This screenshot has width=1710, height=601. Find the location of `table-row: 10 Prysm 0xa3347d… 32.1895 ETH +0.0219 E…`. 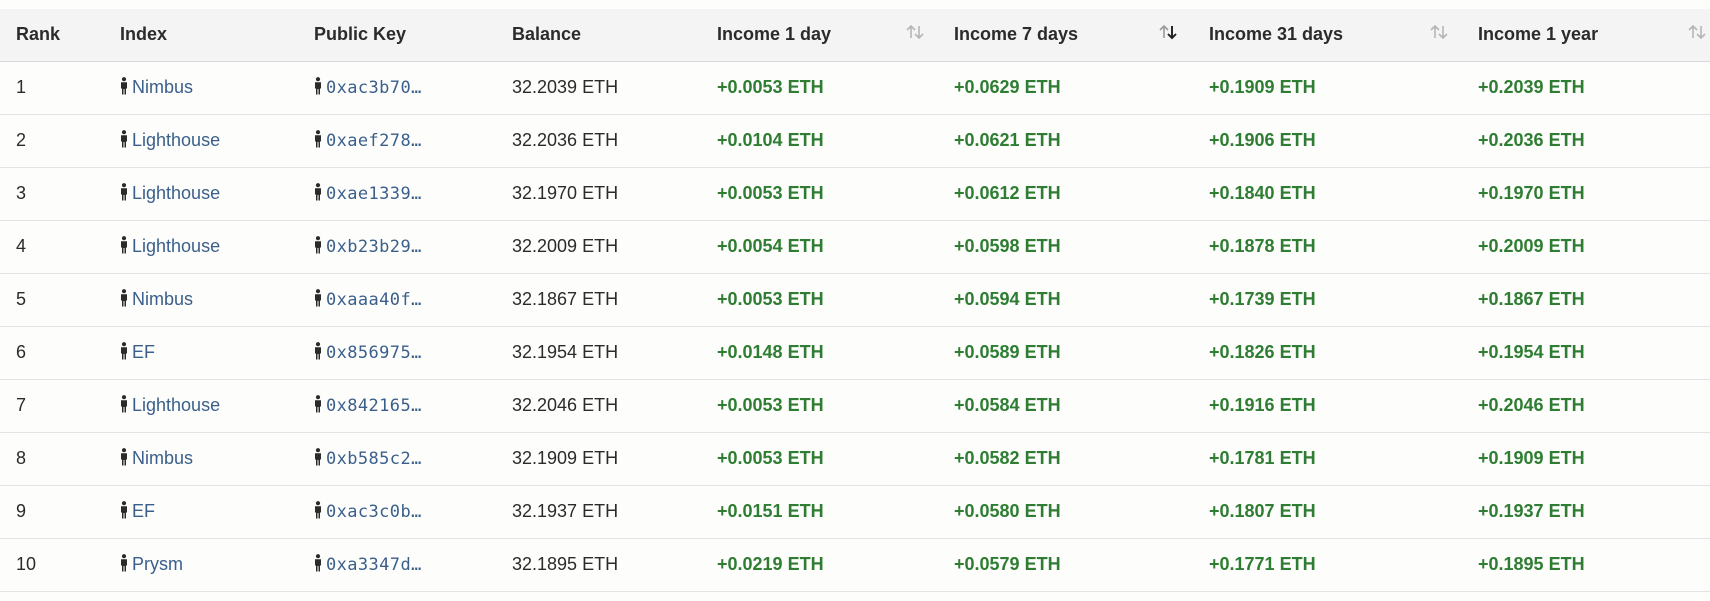

table-row: 10 Prysm 0xa3347d… 32.1895 ETH +0.0219 E… is located at coordinates (855, 564).